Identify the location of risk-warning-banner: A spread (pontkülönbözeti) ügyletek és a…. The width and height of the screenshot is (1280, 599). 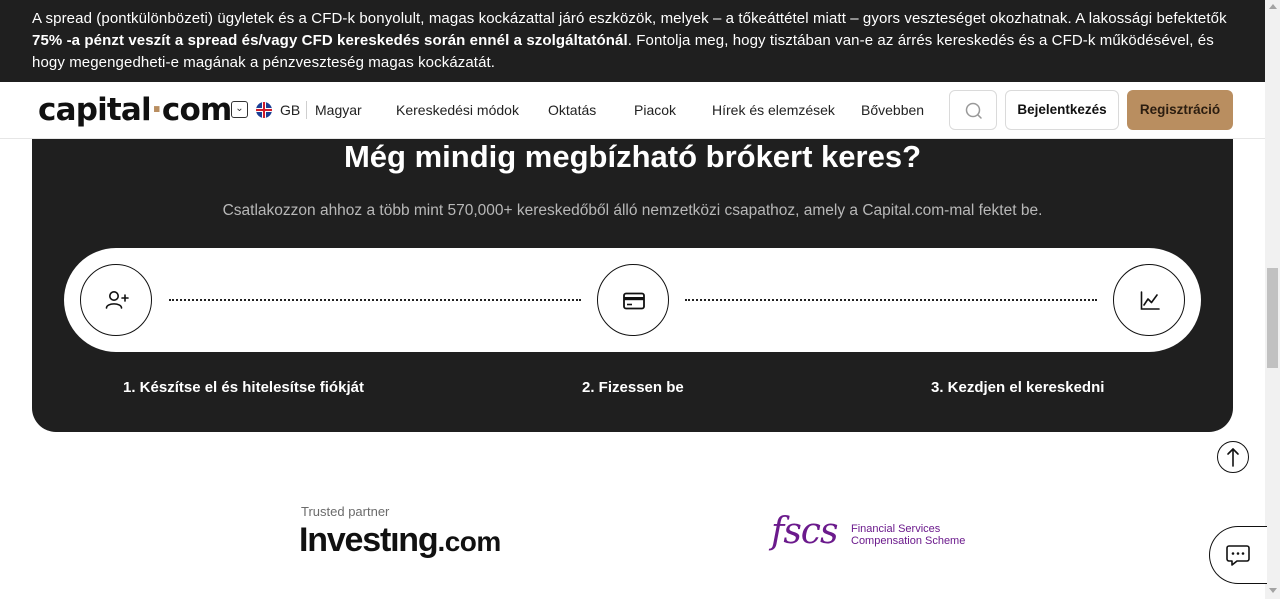
(632, 41).